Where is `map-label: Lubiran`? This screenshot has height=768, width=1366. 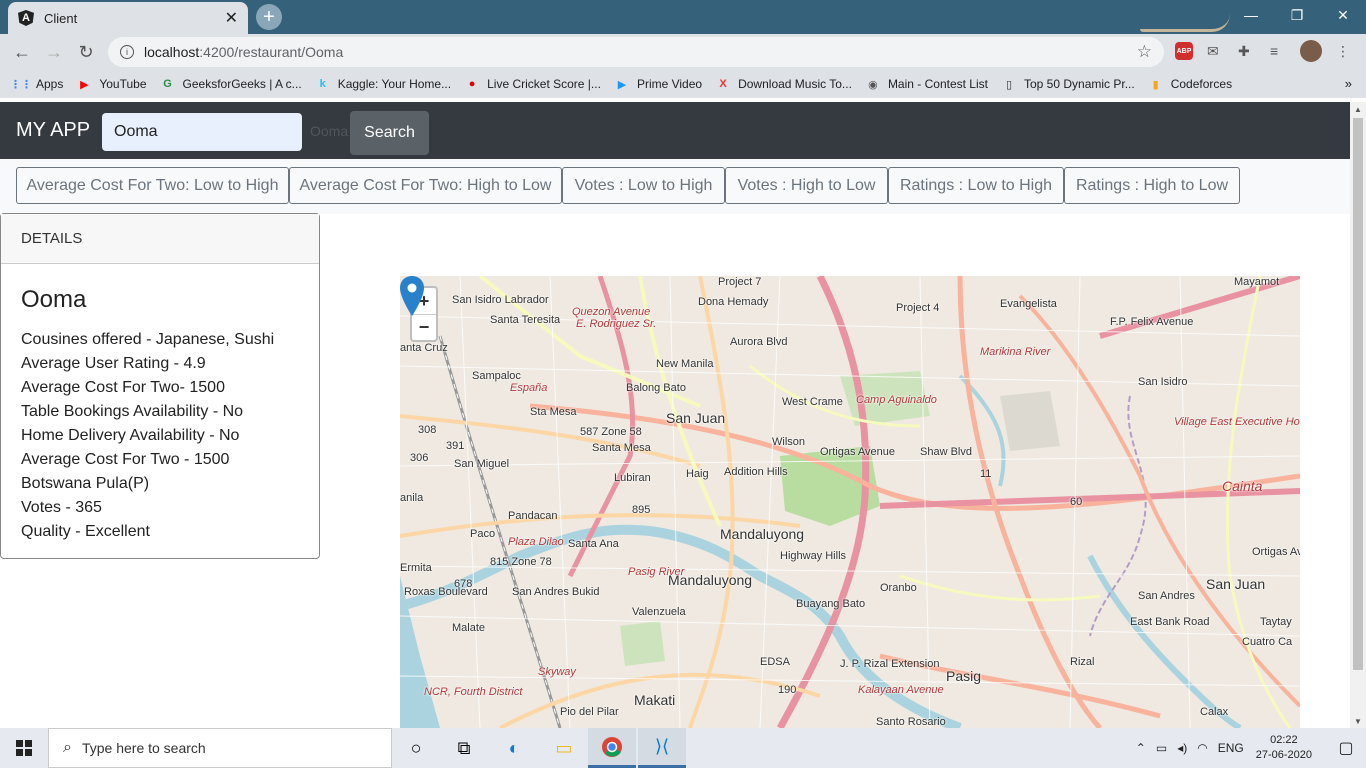 map-label: Lubiran is located at coordinates (632, 478).